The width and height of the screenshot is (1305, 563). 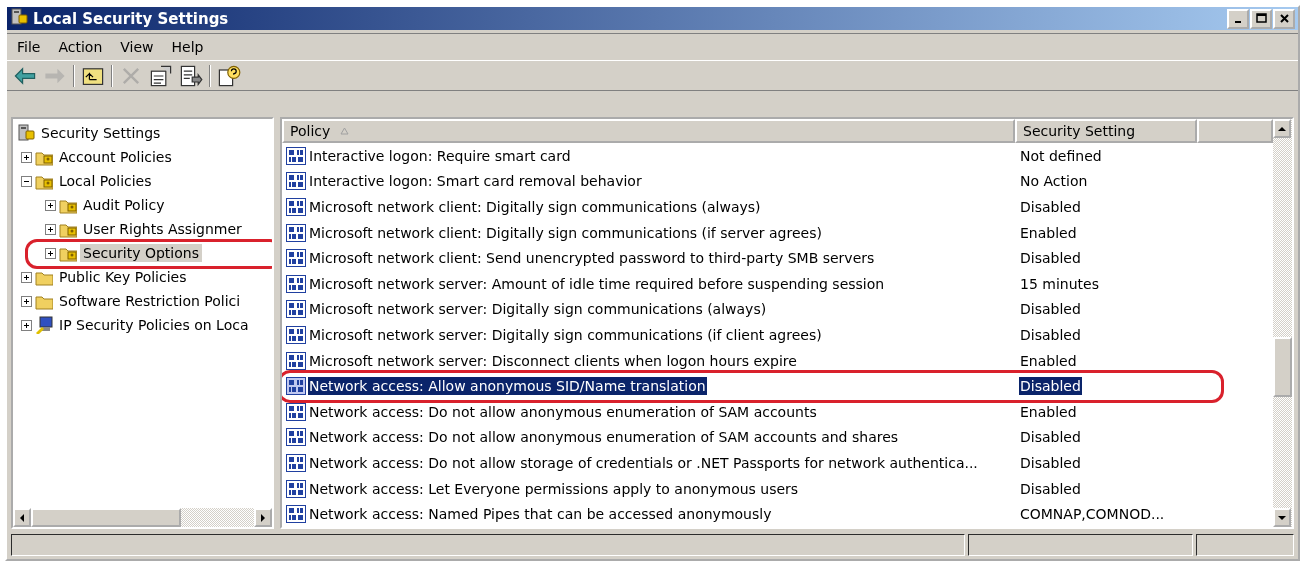 I want to click on table-cell: 15 minutes, so click(x=1059, y=283).